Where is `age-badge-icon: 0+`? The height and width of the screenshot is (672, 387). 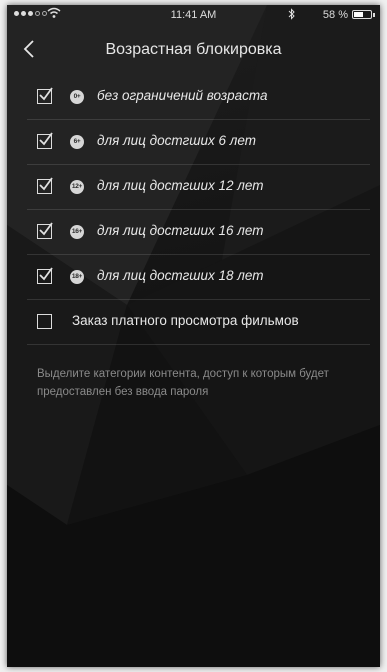
age-badge-icon: 0+ is located at coordinates (77, 97).